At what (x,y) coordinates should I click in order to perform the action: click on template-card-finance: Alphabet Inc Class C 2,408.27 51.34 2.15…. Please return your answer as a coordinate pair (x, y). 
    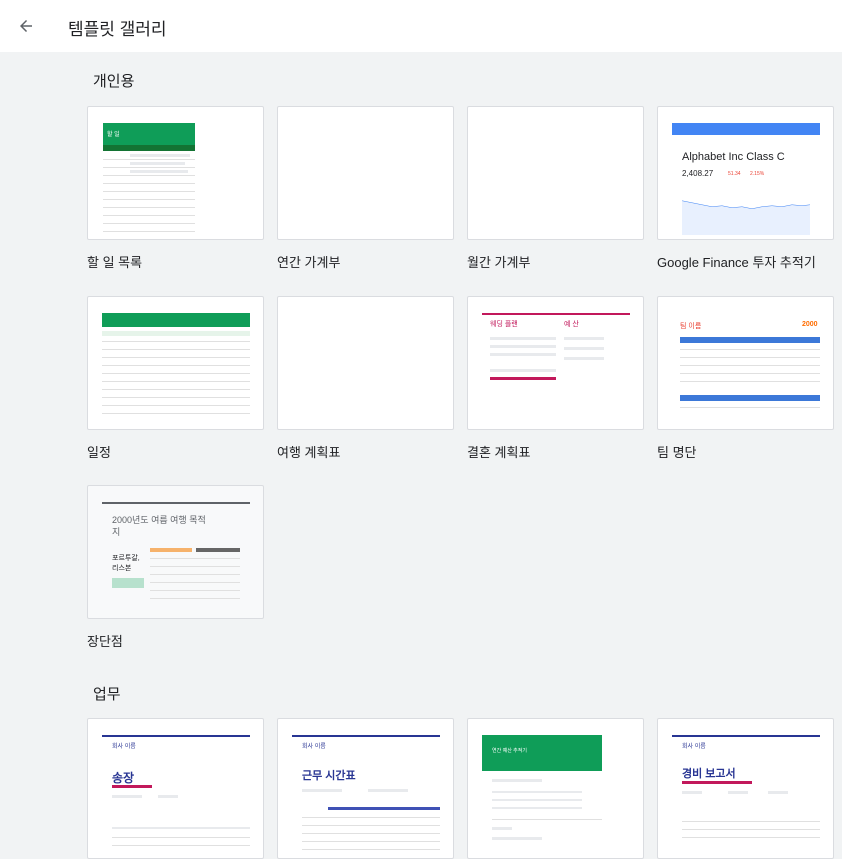
    Looking at the image, I should click on (745, 188).